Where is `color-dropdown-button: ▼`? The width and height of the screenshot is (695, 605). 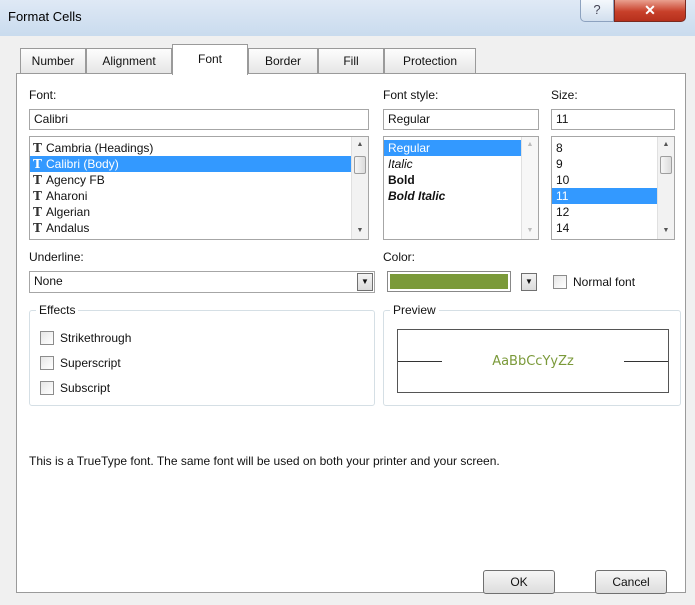 color-dropdown-button: ▼ is located at coordinates (529, 282).